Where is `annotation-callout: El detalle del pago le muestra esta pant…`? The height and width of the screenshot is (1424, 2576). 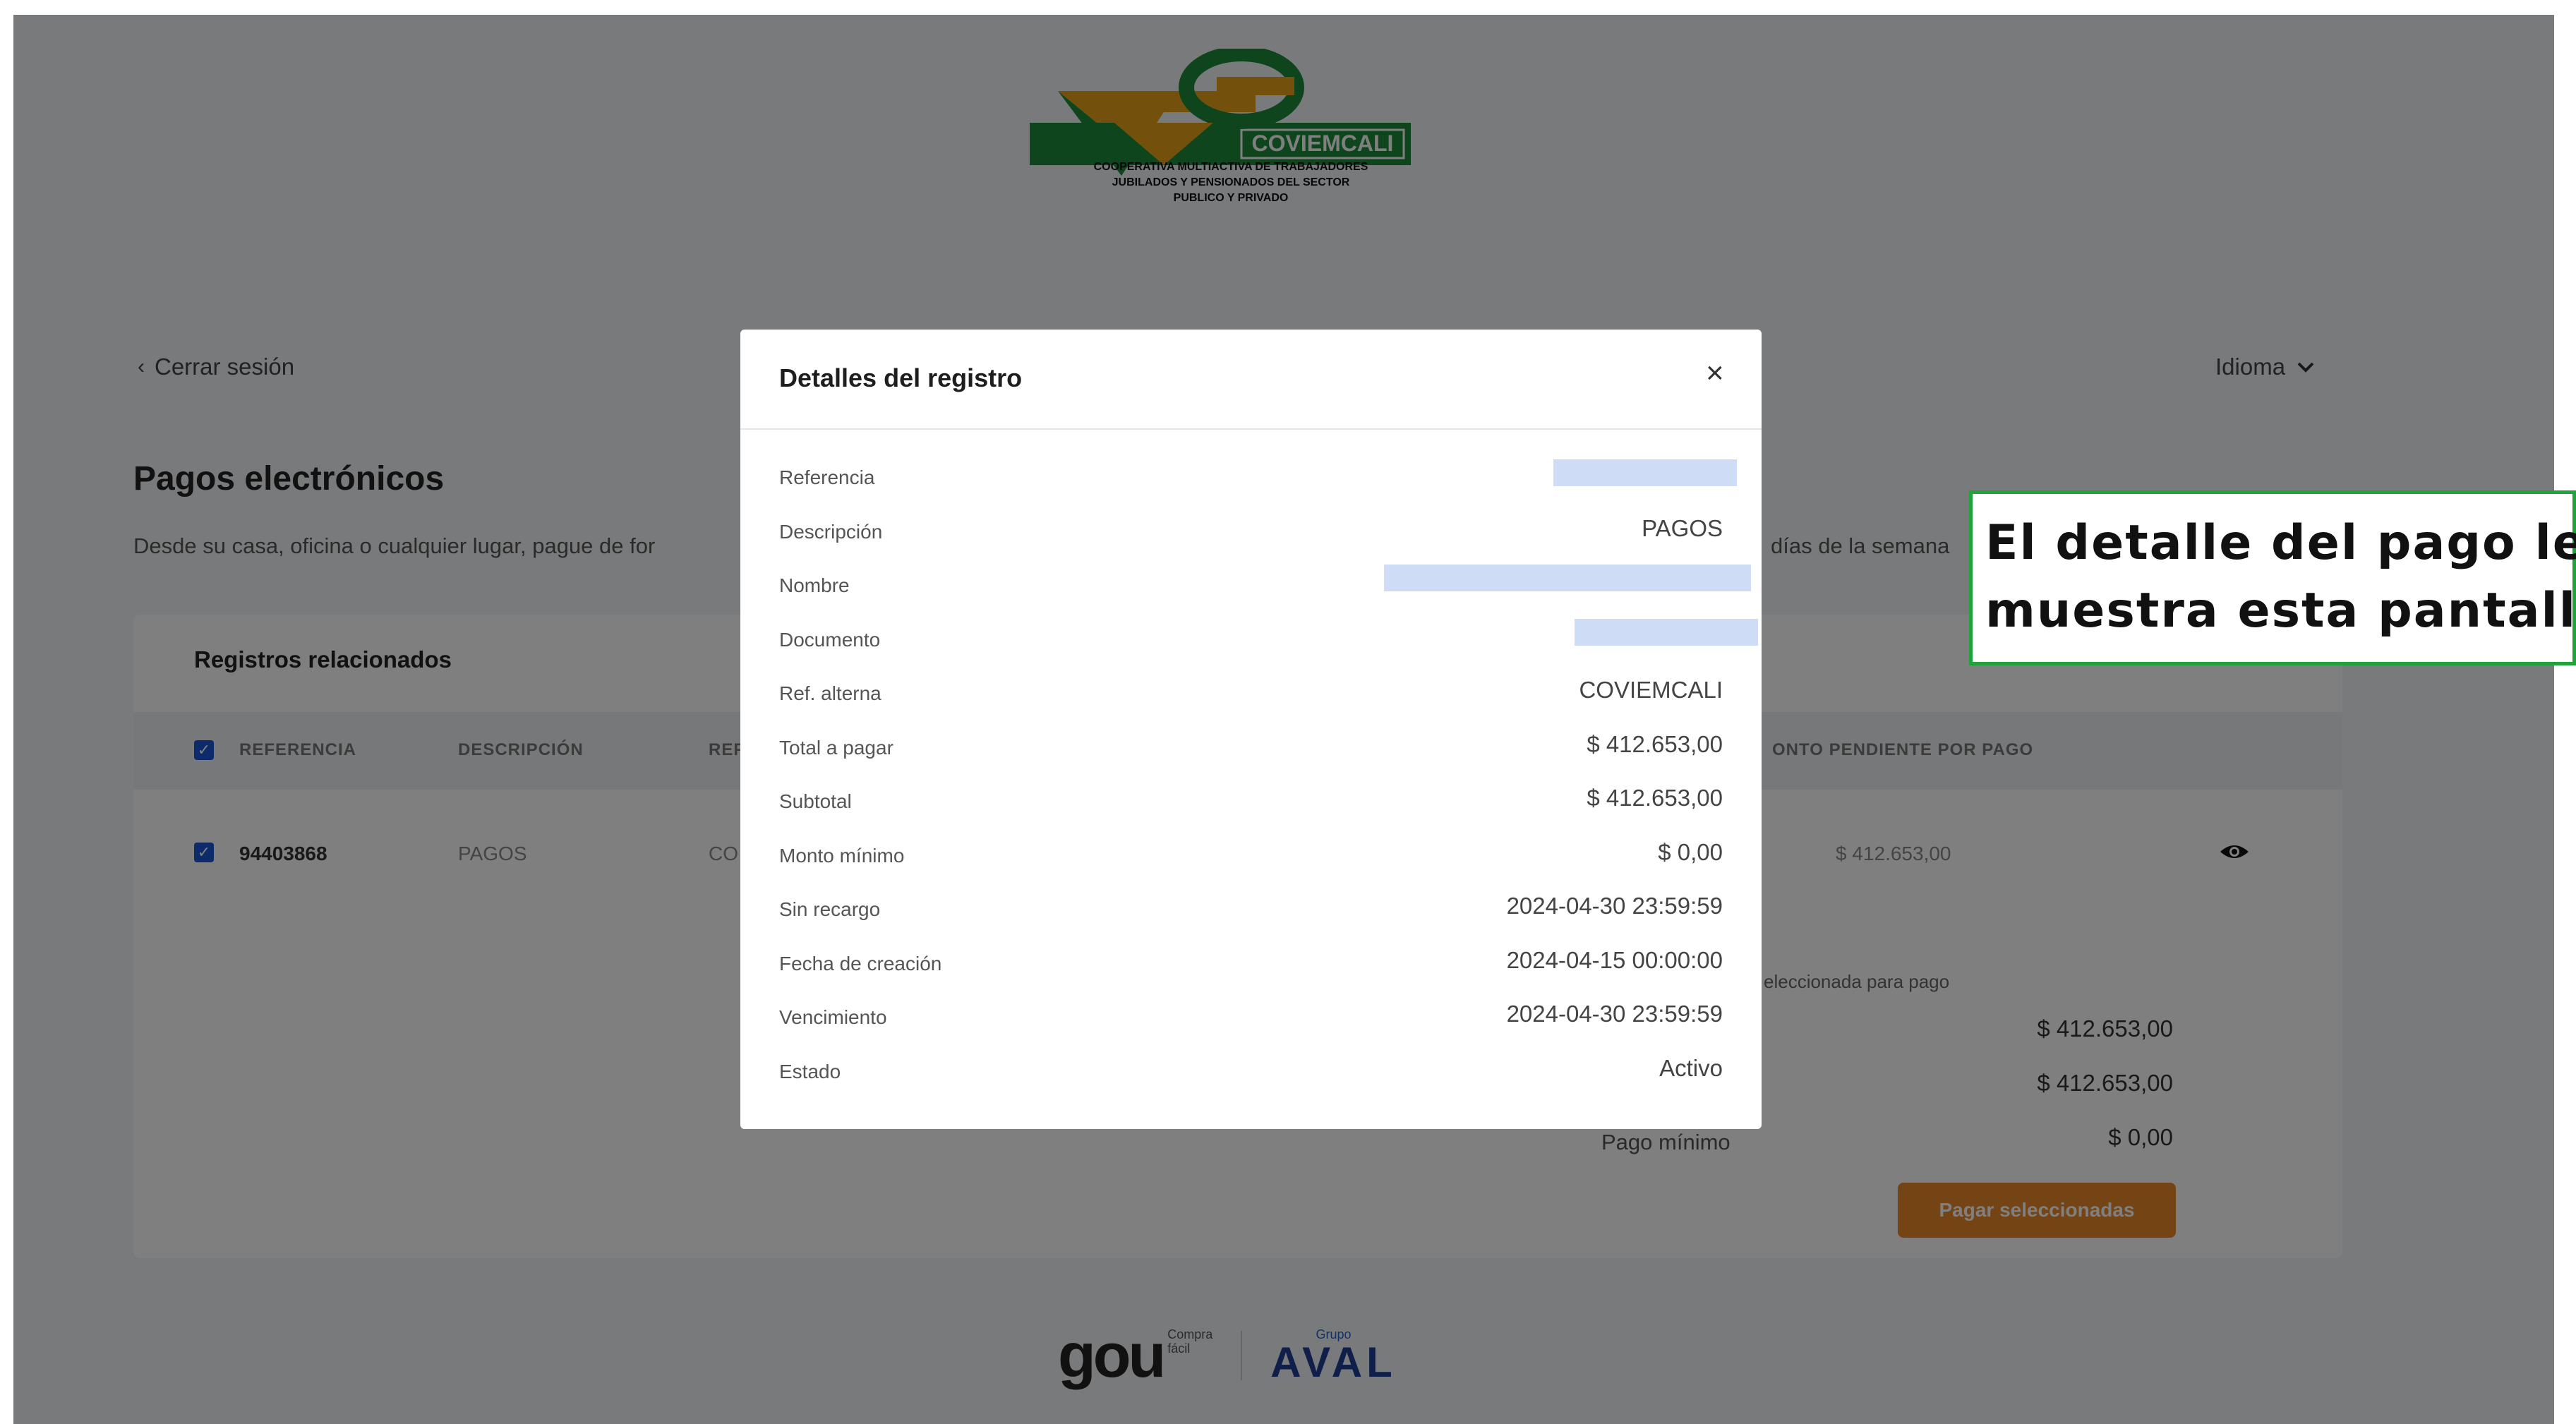
annotation-callout: El detalle del pago le muestra esta pant… is located at coordinates (2272, 577).